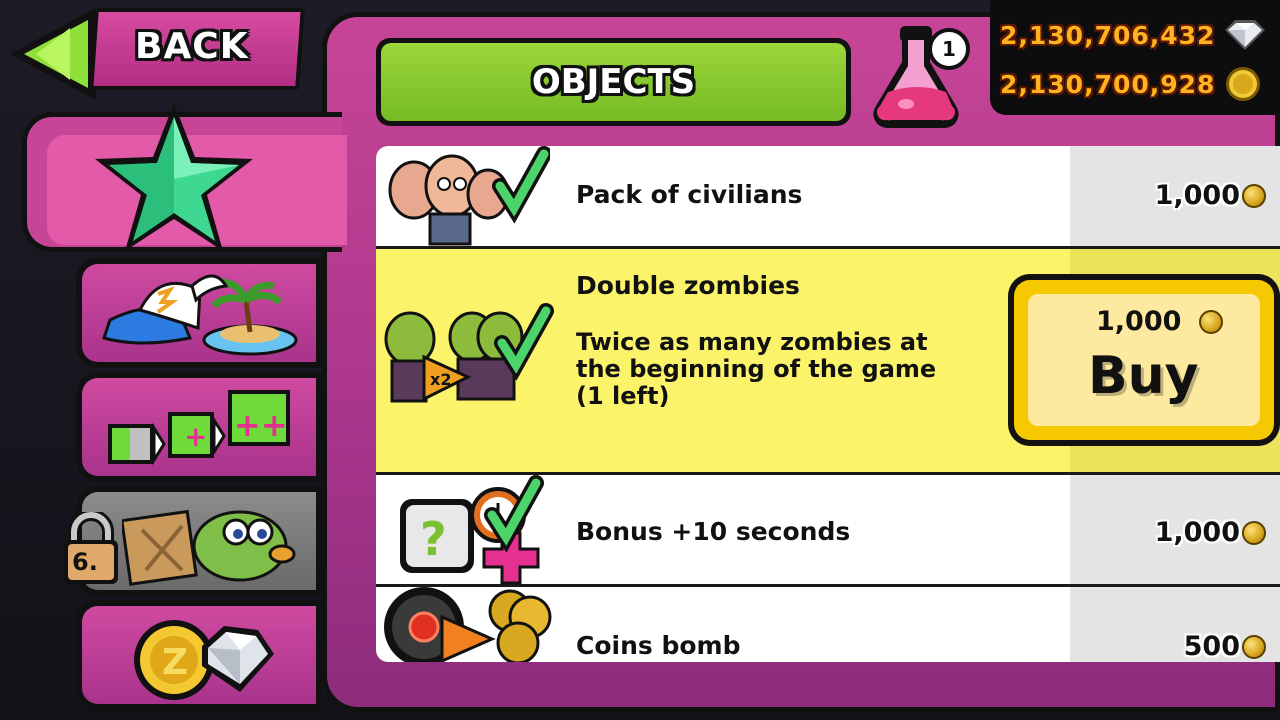 Image resolution: width=1280 pixels, height=720 pixels. Describe the element at coordinates (1211, 646) in the screenshot. I see `item-price-value: 500` at that location.